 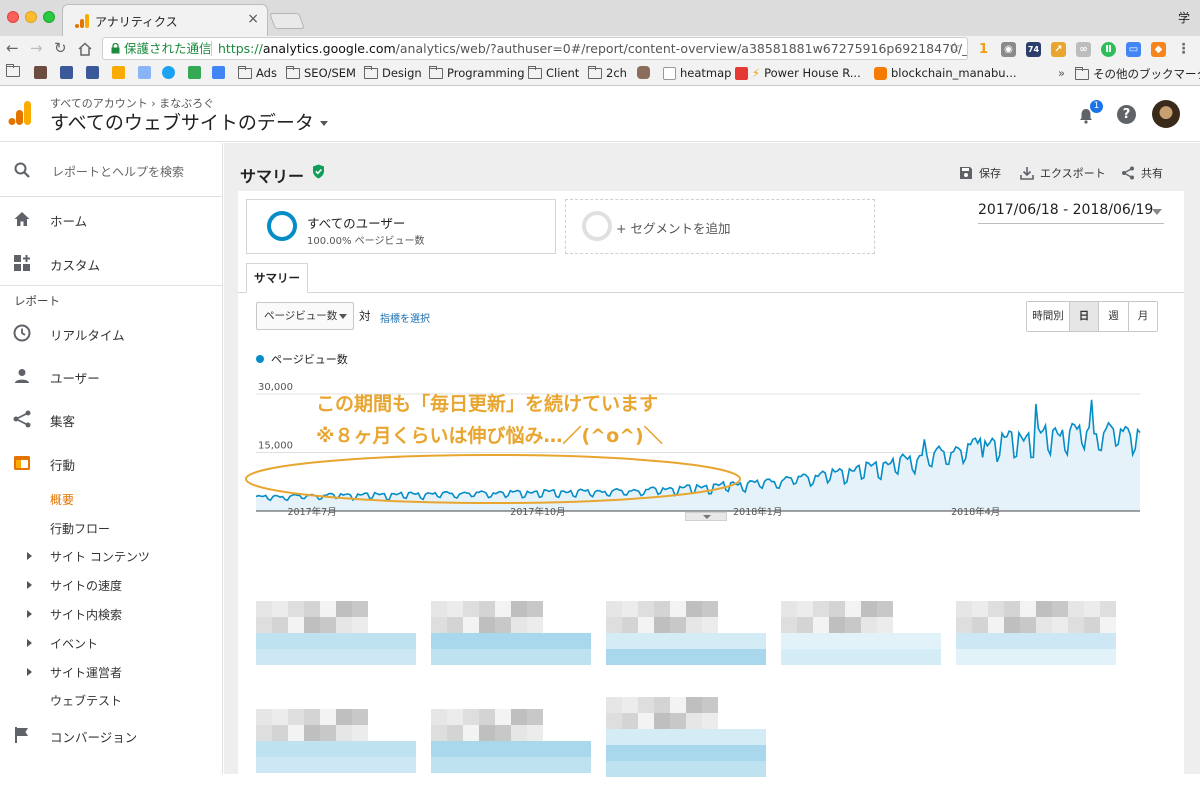 What do you see at coordinates (100, 556) in the screenshot?
I see `sidebar-subitem-site-content: サイト コンテンツ` at bounding box center [100, 556].